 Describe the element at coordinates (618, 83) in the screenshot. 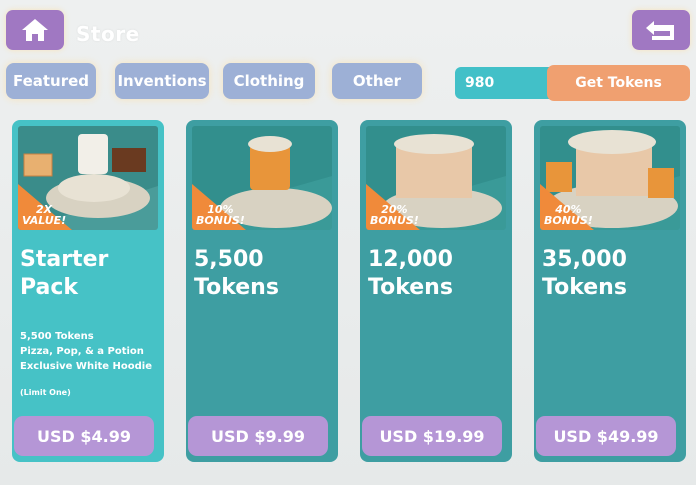

I see `get-tokens-button: Get Tokens` at that location.